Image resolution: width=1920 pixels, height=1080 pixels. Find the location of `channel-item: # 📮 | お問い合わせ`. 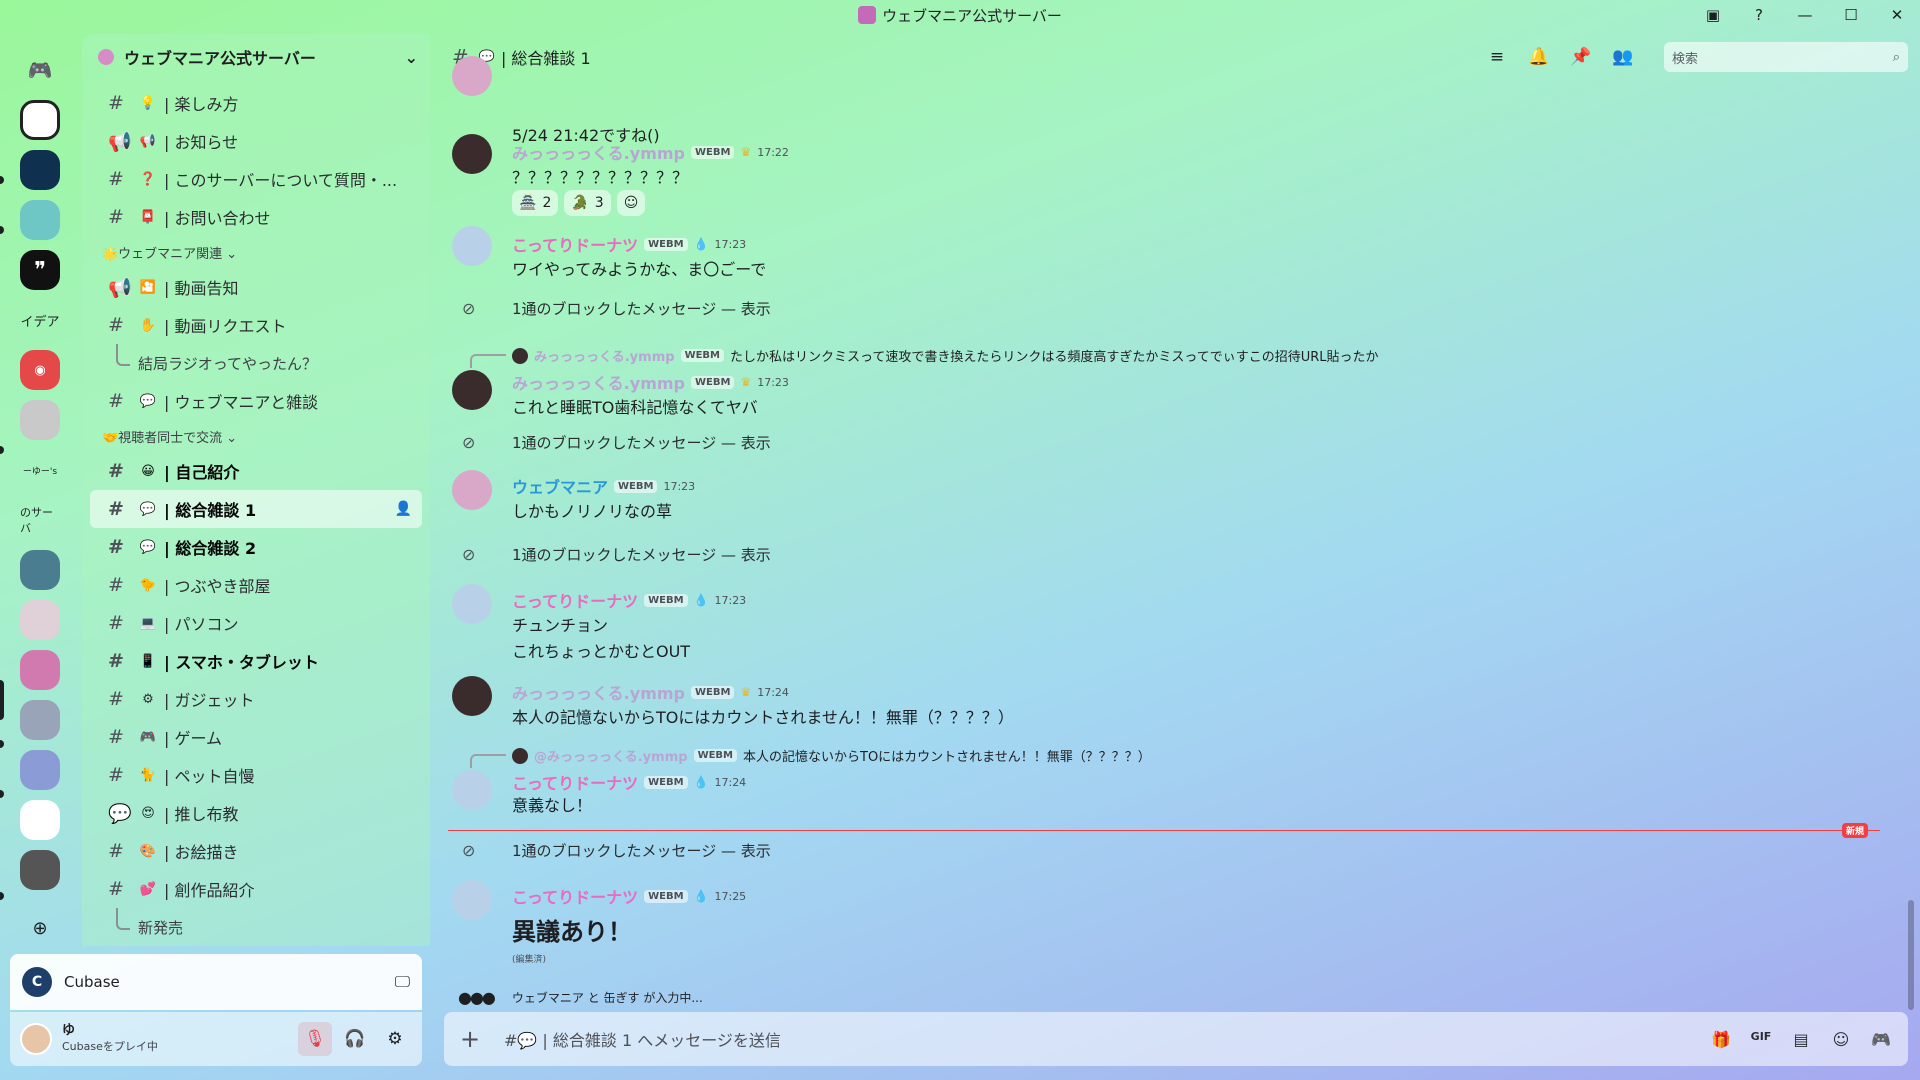

channel-item: # 📮 | お問い合わせ is located at coordinates (256, 217).